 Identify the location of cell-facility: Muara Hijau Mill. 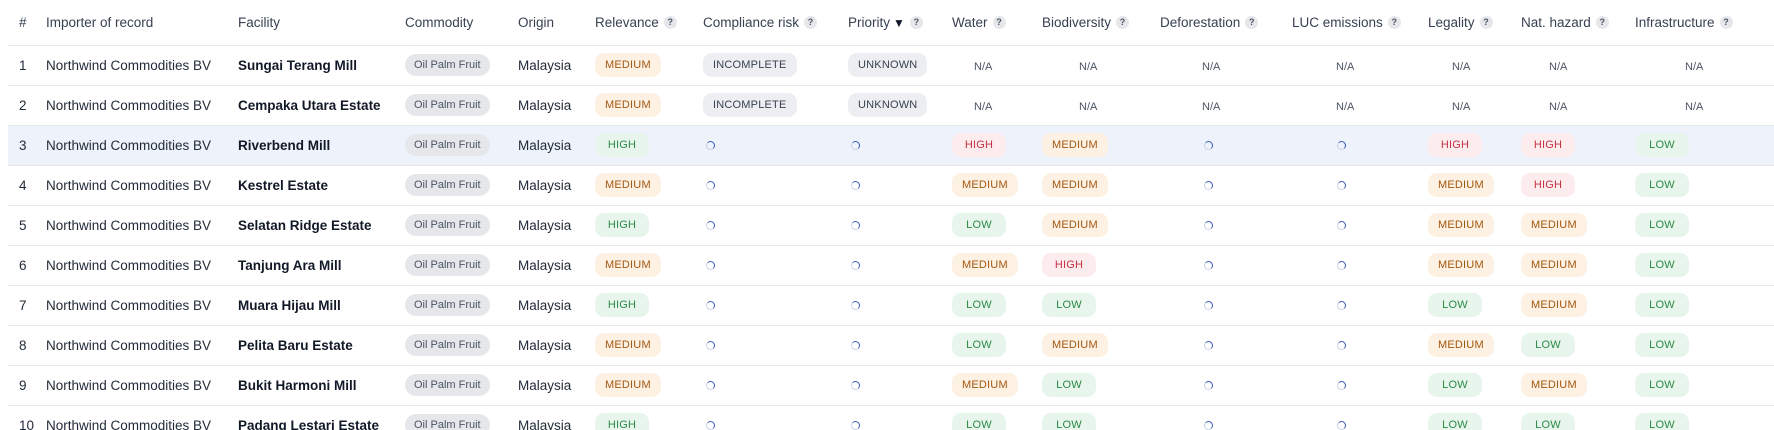
(321, 305).